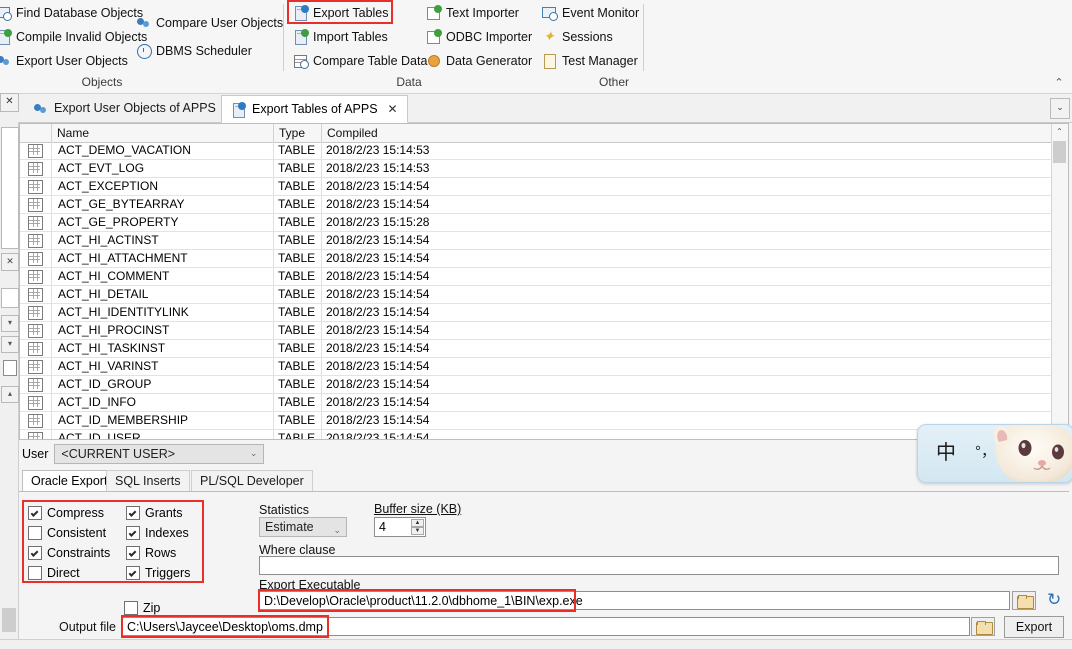 This screenshot has height=649, width=1072. Describe the element at coordinates (10, 262) in the screenshot. I see `left-panel-close-icon-2: ✕` at that location.